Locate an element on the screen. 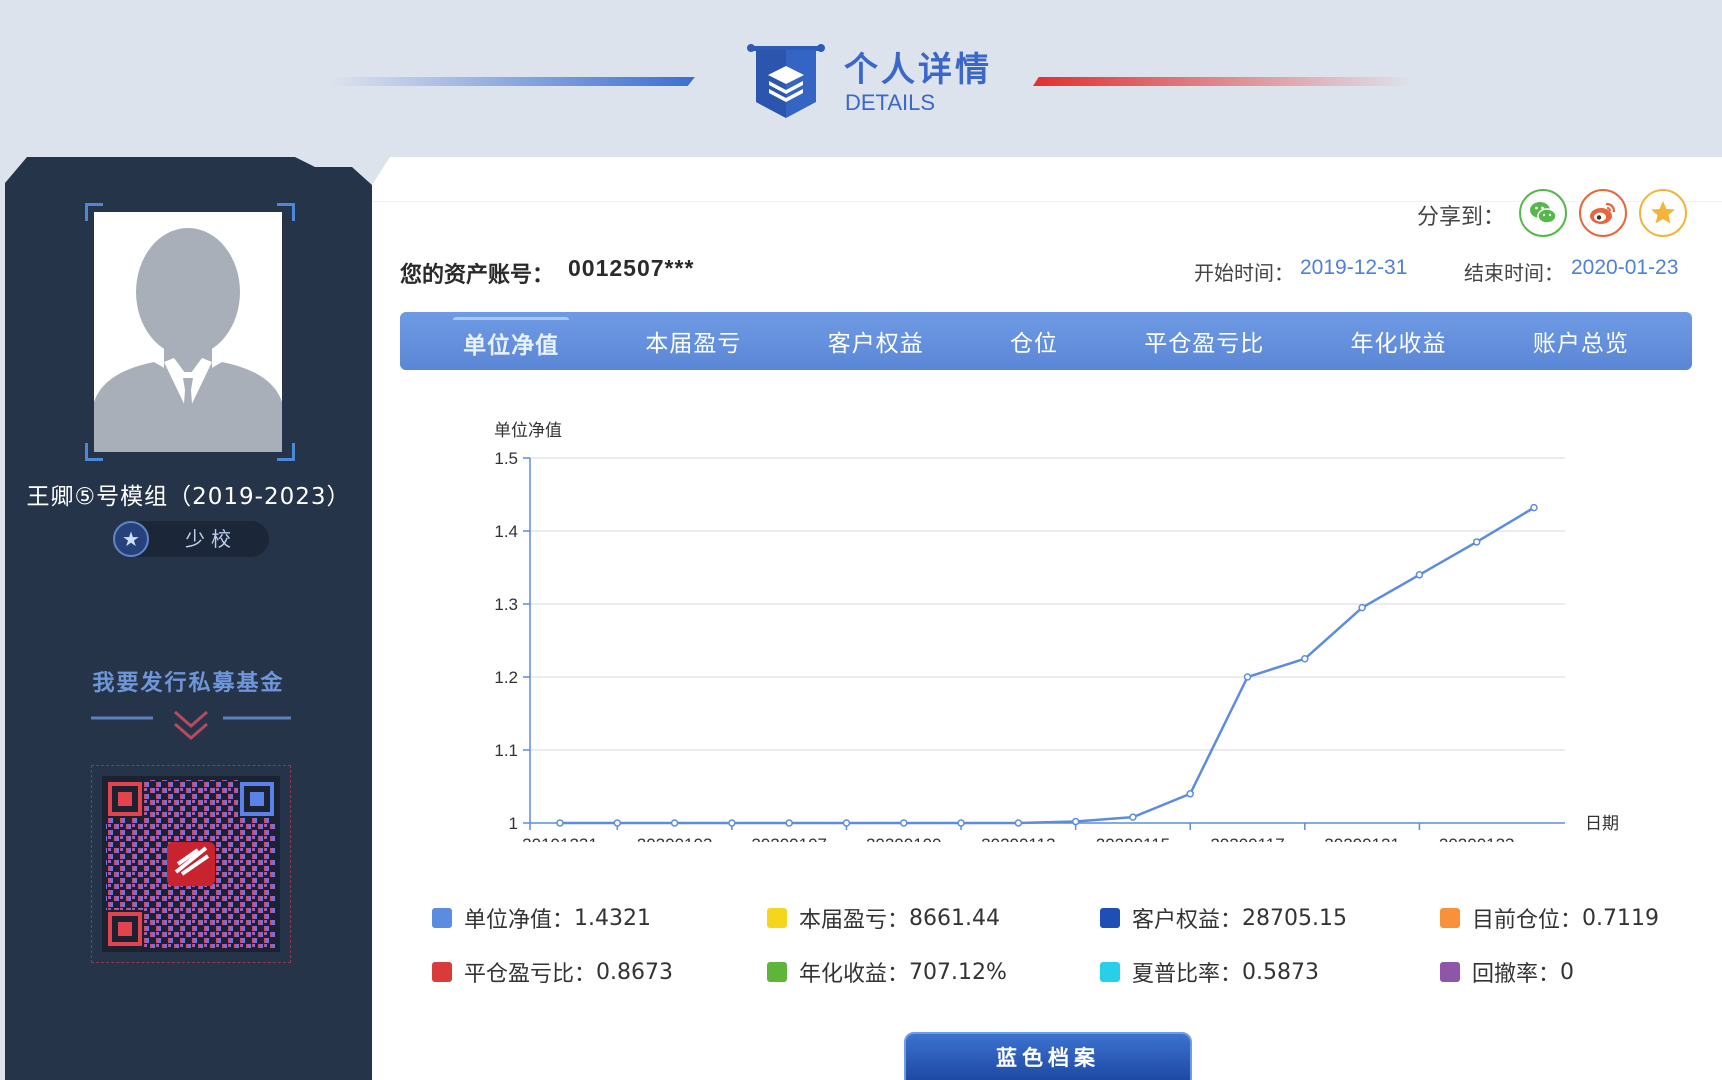  page-title: 个人详情 is located at coordinates (918, 70).